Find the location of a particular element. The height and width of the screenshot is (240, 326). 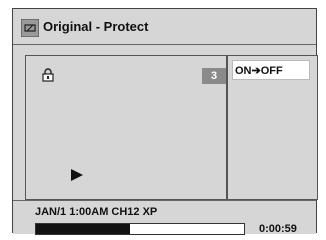

page-title: Original - Protect is located at coordinates (96, 26).